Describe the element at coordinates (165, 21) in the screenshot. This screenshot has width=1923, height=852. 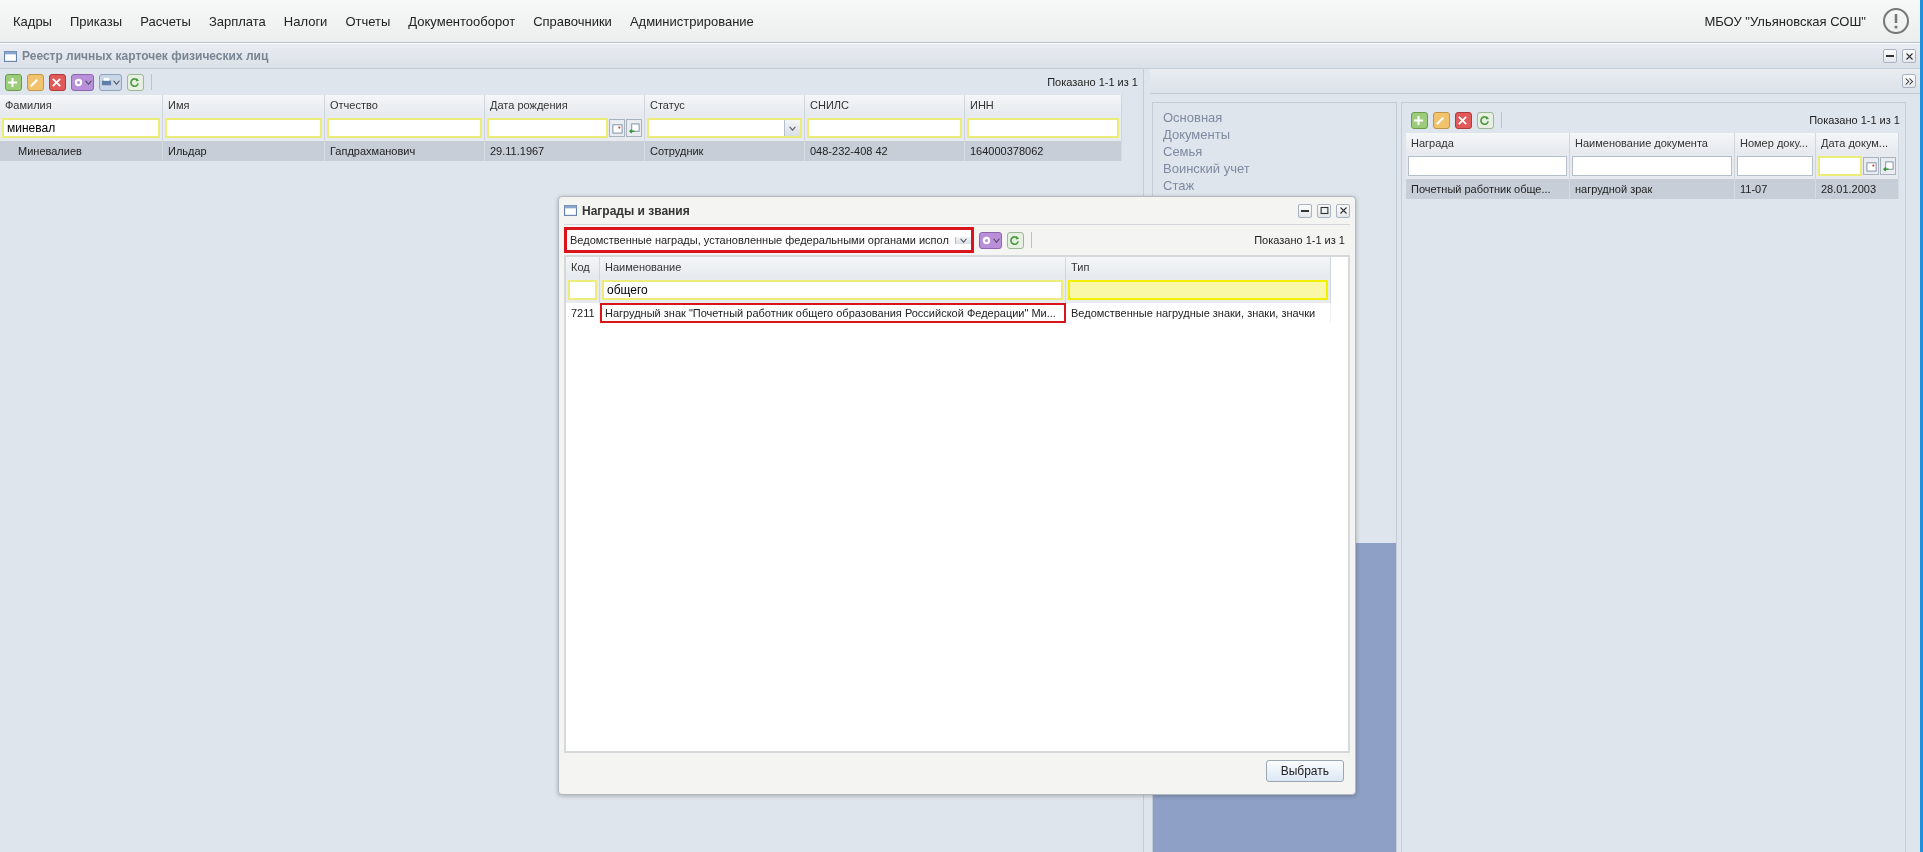
I see `menu-item: Расчеты` at that location.